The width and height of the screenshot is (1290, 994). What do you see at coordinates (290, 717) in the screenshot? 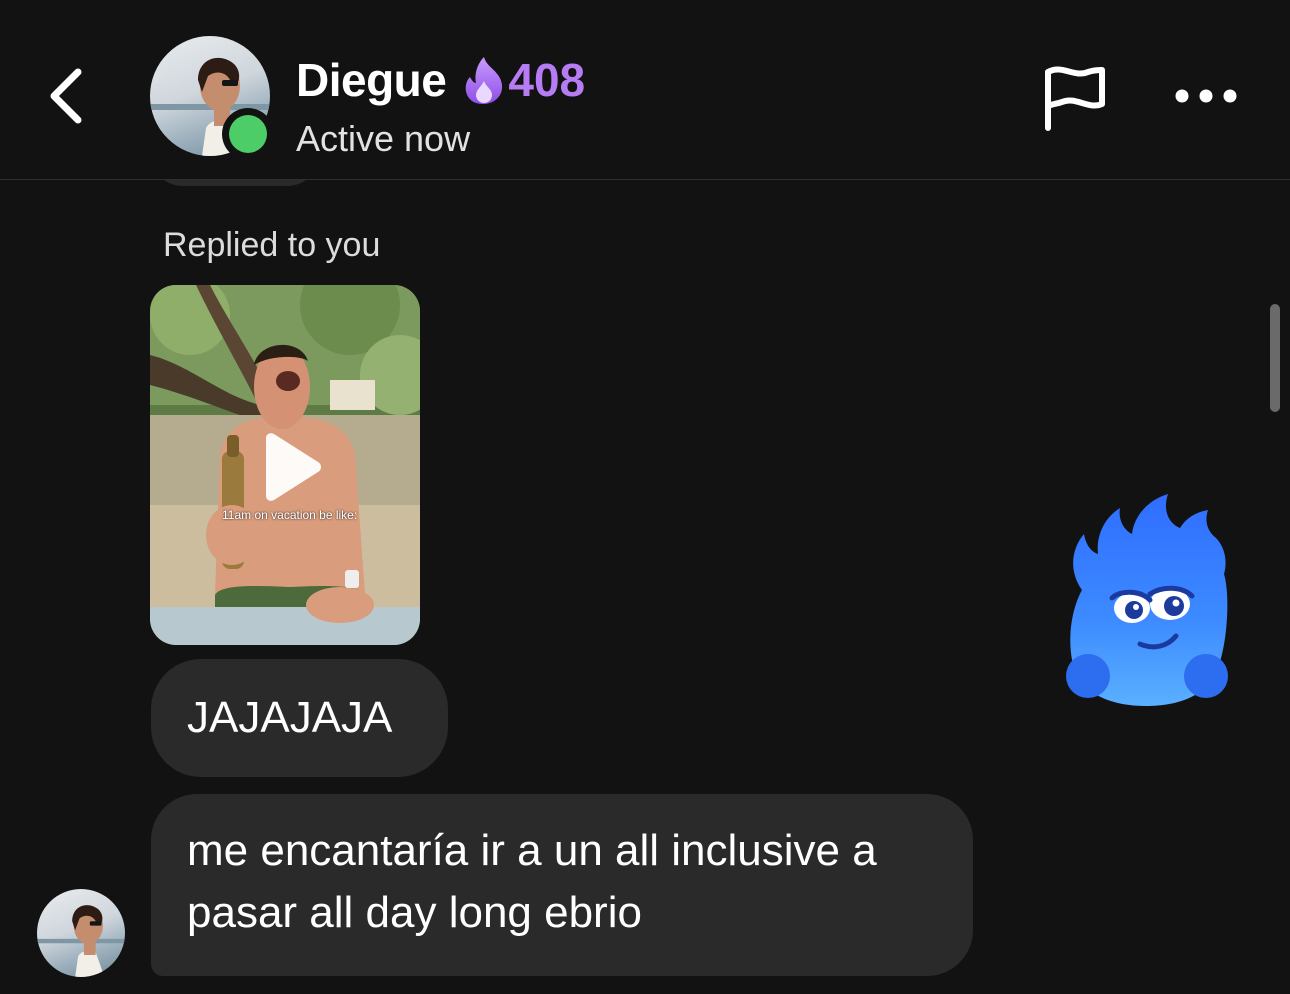
I see `message-text: JAJAJAJA` at bounding box center [290, 717].